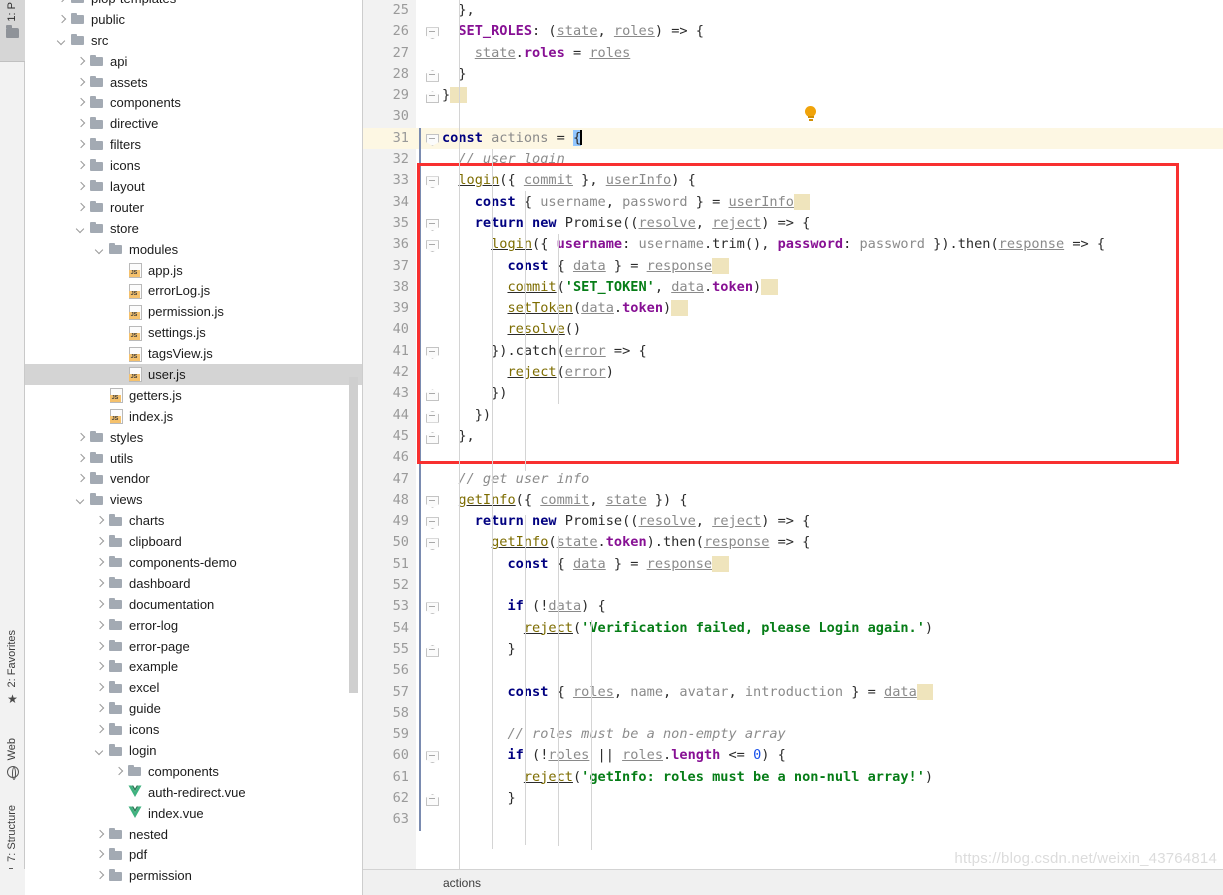  What do you see at coordinates (193, 311) in the screenshot?
I see `tree-item-permission-js: permission.js` at bounding box center [193, 311].